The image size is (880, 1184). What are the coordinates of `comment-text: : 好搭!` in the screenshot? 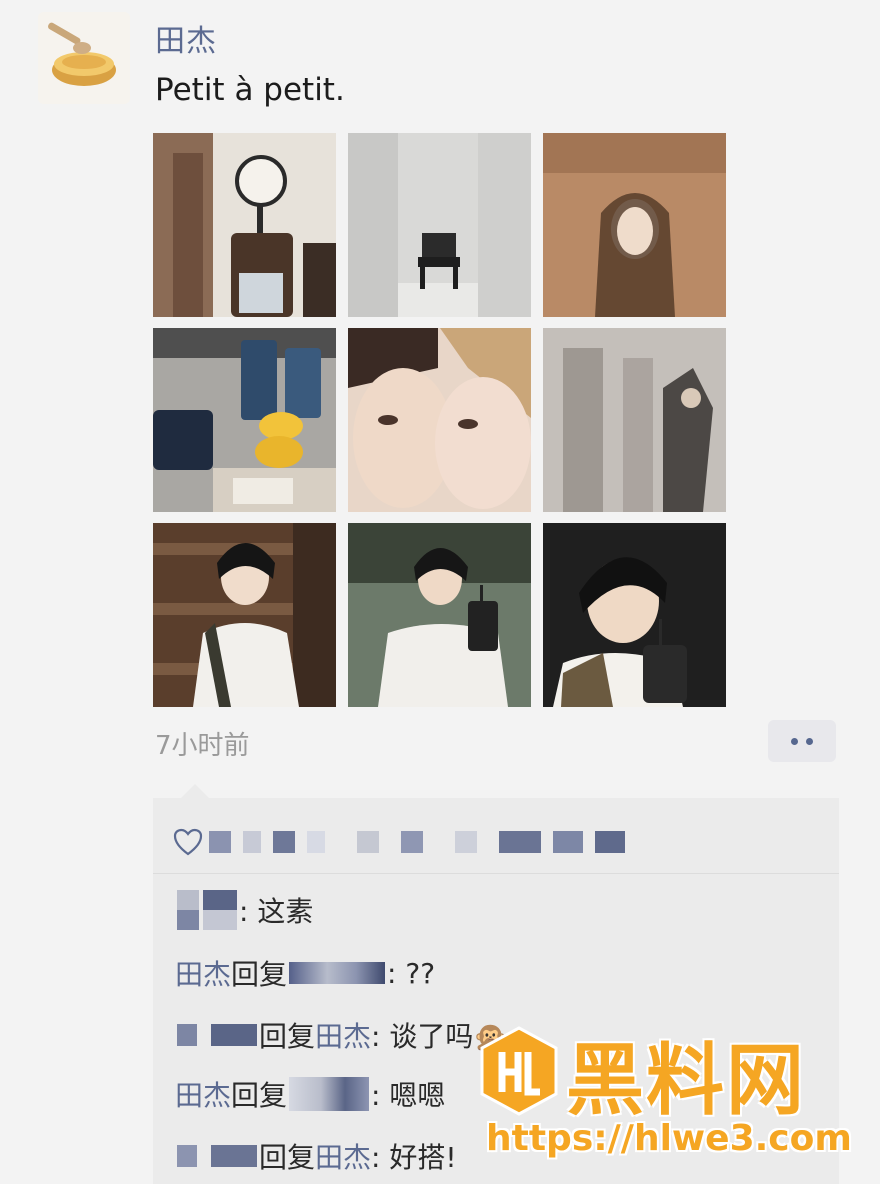 It's located at (414, 1157).